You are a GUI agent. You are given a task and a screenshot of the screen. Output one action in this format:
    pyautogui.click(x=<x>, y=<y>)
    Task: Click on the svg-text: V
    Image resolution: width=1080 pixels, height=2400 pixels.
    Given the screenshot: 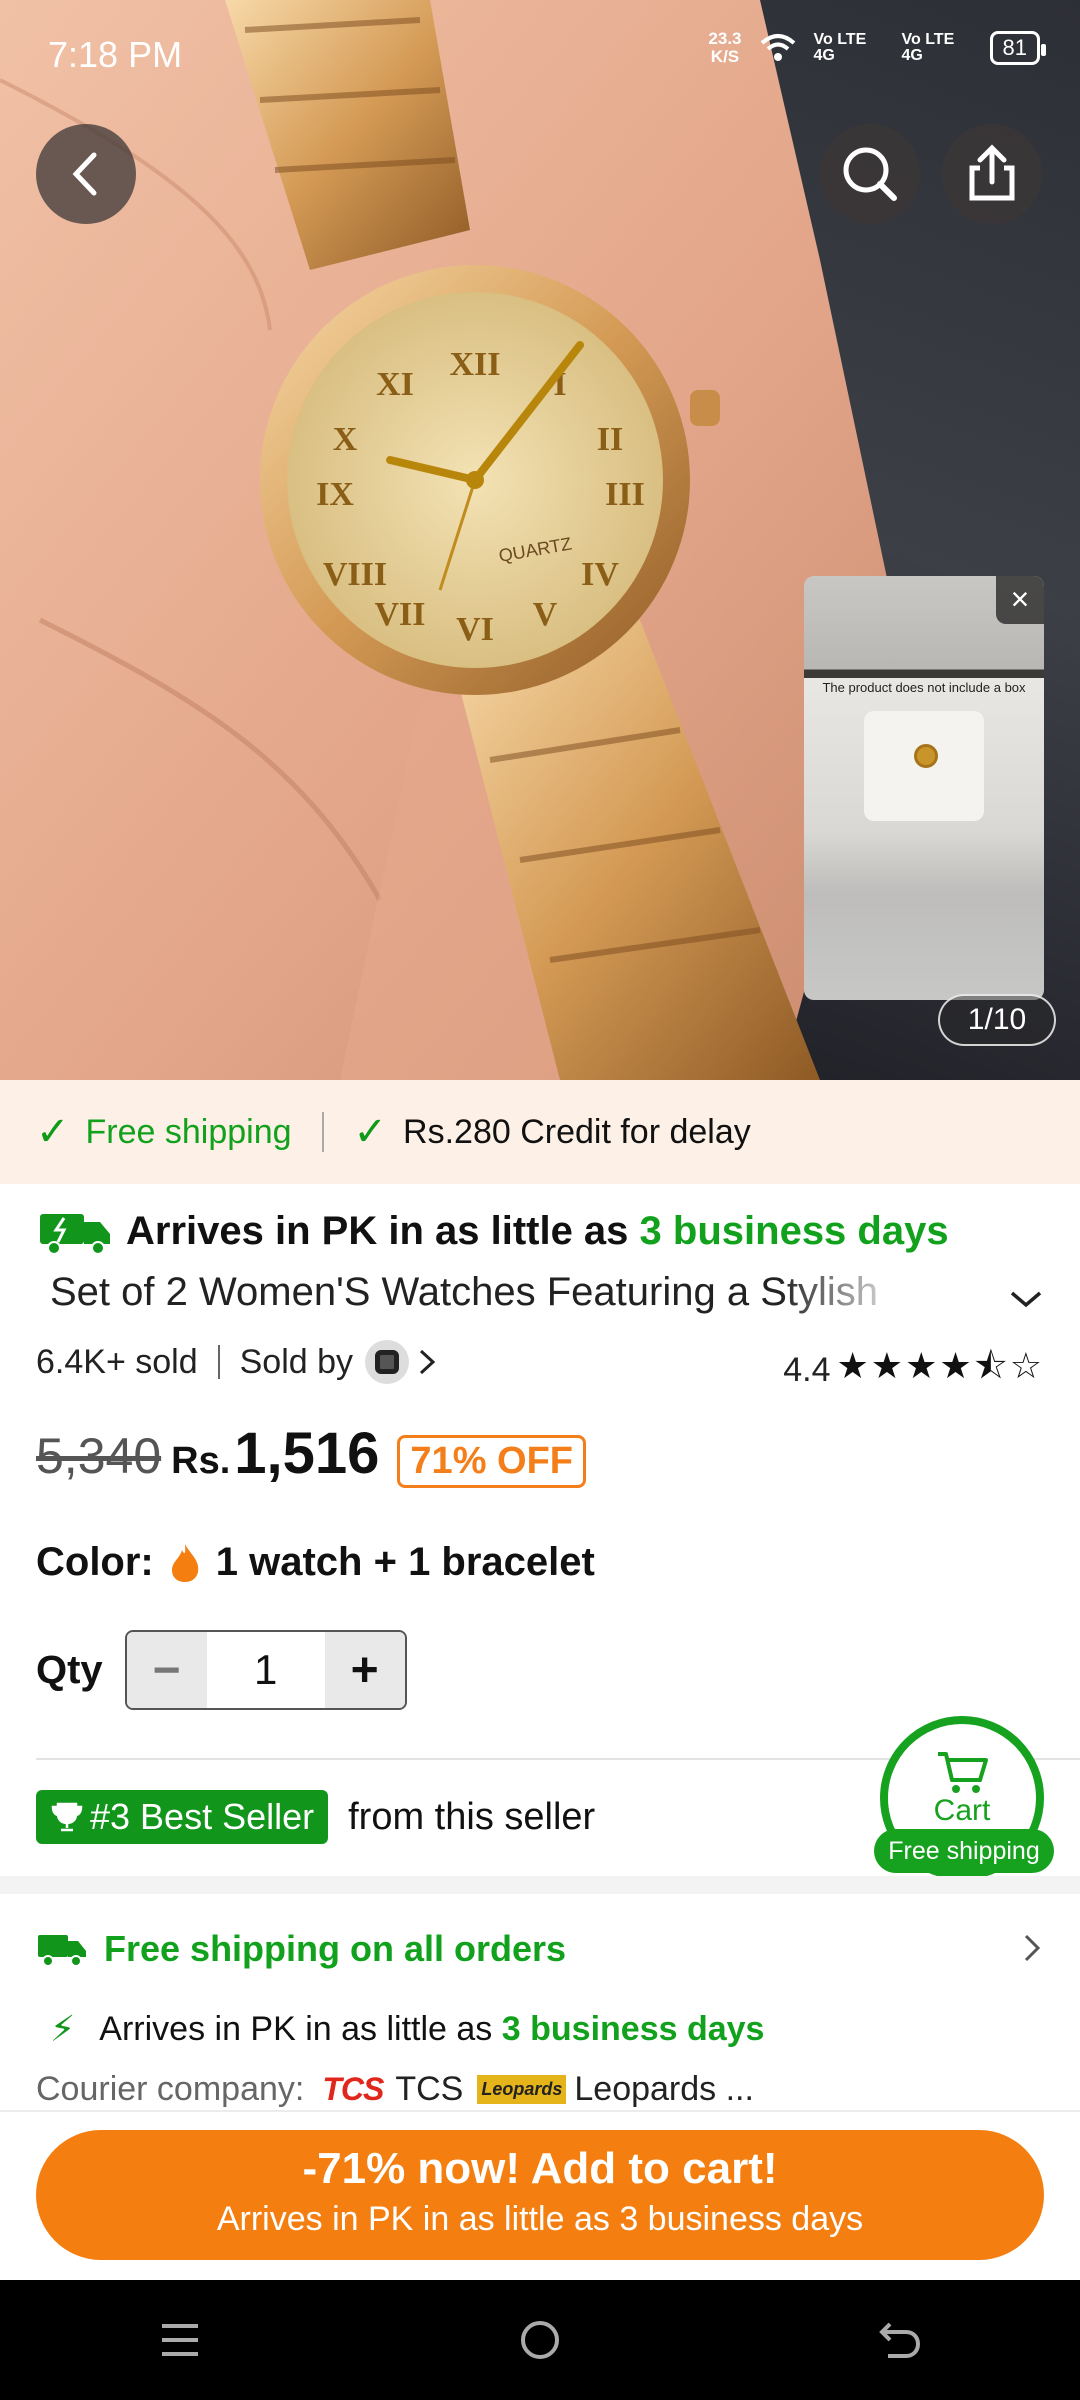 What is the action you would take?
    pyautogui.click(x=545, y=614)
    